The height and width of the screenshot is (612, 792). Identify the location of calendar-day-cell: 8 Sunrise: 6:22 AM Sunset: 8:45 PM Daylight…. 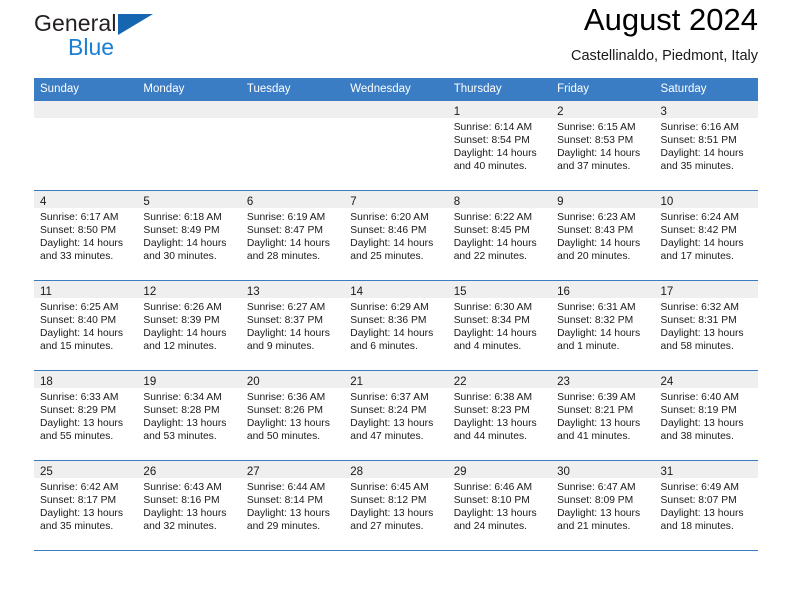
(499, 235).